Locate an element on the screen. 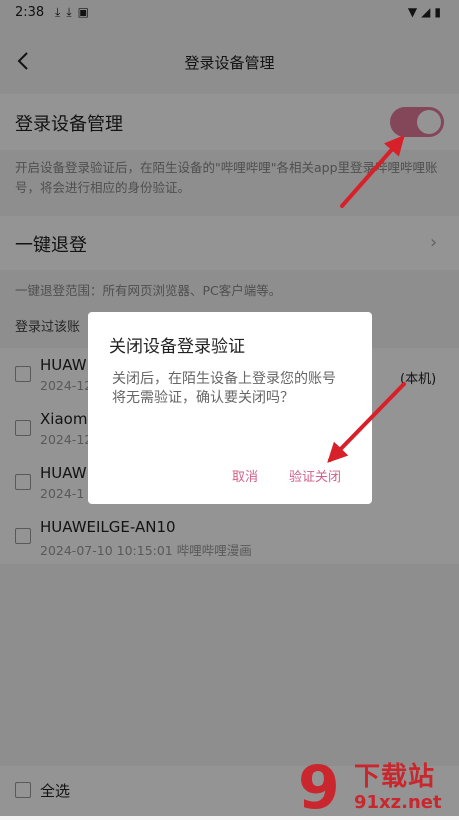 Image resolution: width=459 pixels, height=820 pixels. watermark-url: 91xz.net is located at coordinates (398, 802).